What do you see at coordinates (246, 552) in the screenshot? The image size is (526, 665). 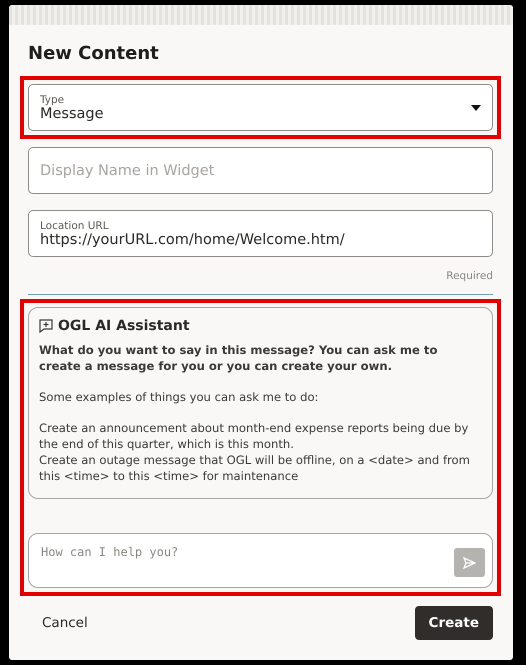 I see `message-field: How can I help you?` at bounding box center [246, 552].